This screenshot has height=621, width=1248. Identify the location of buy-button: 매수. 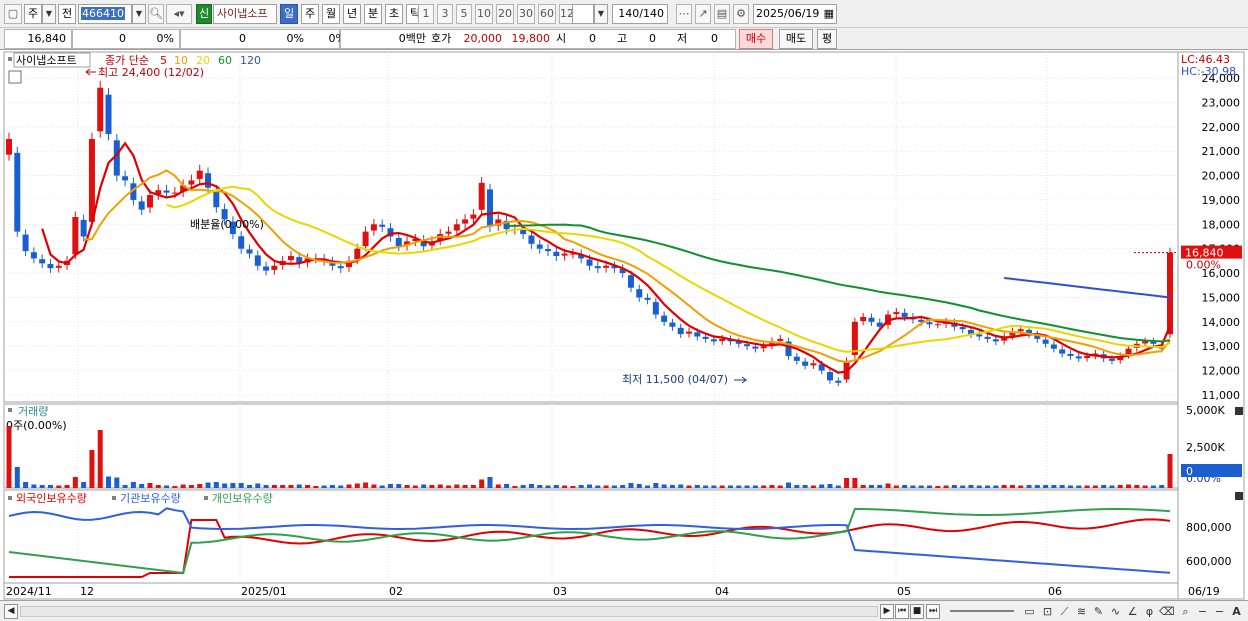
(756, 39).